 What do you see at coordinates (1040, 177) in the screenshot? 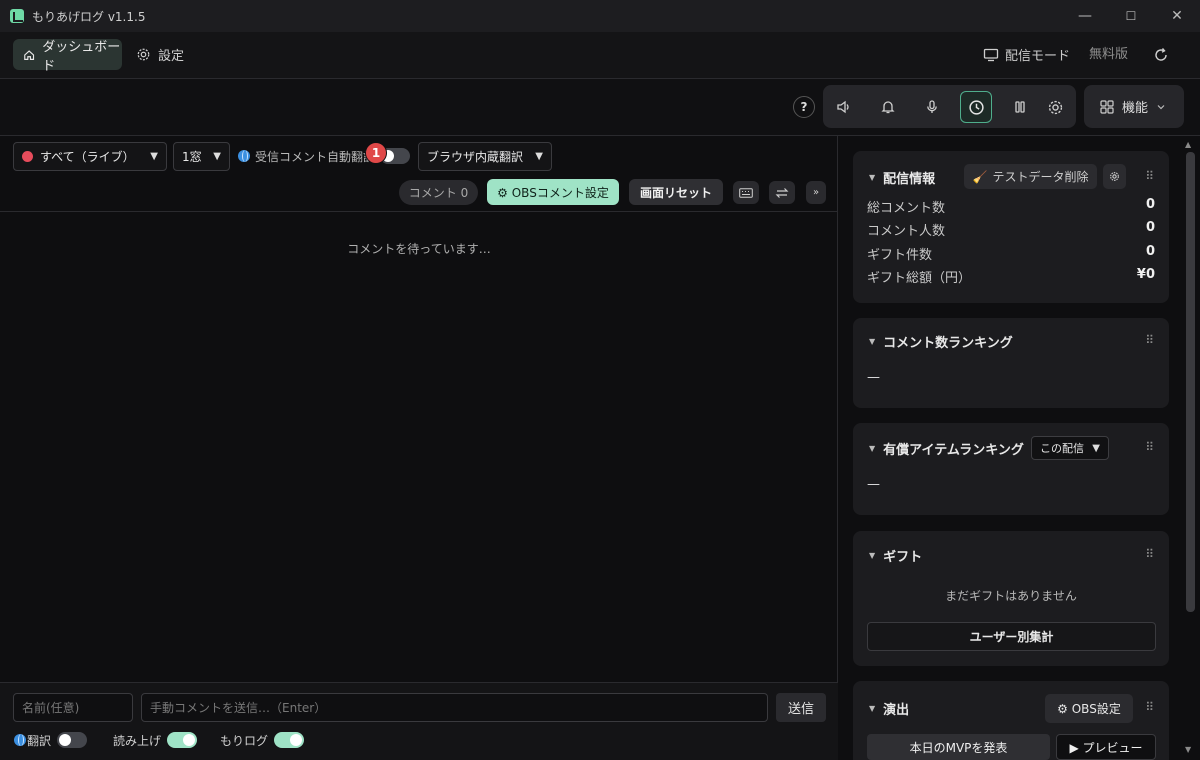
I see `clear-test-data-label: テストデータ削除` at bounding box center [1040, 177].